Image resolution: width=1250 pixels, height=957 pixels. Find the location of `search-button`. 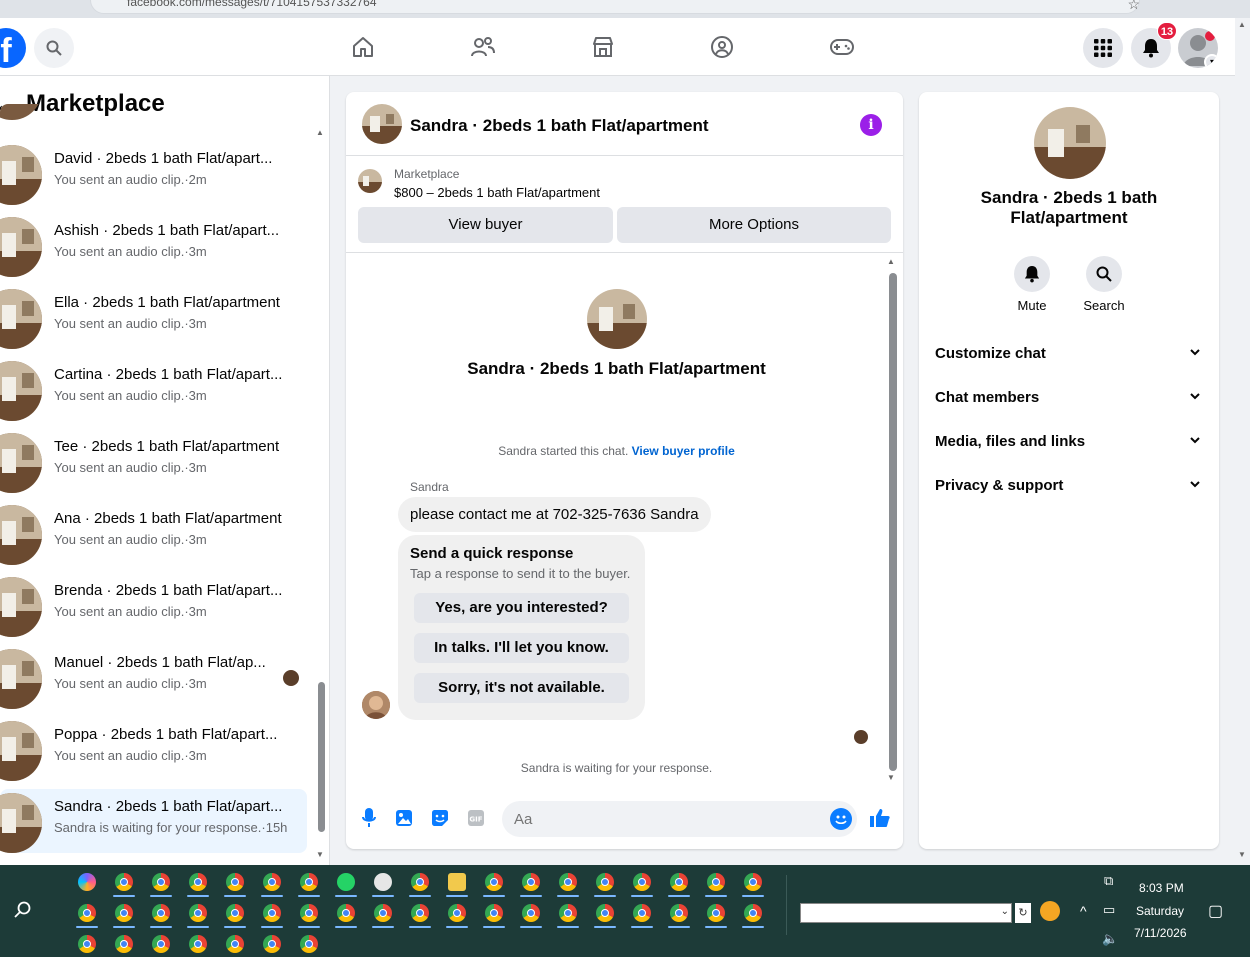

search-button is located at coordinates (54, 48).